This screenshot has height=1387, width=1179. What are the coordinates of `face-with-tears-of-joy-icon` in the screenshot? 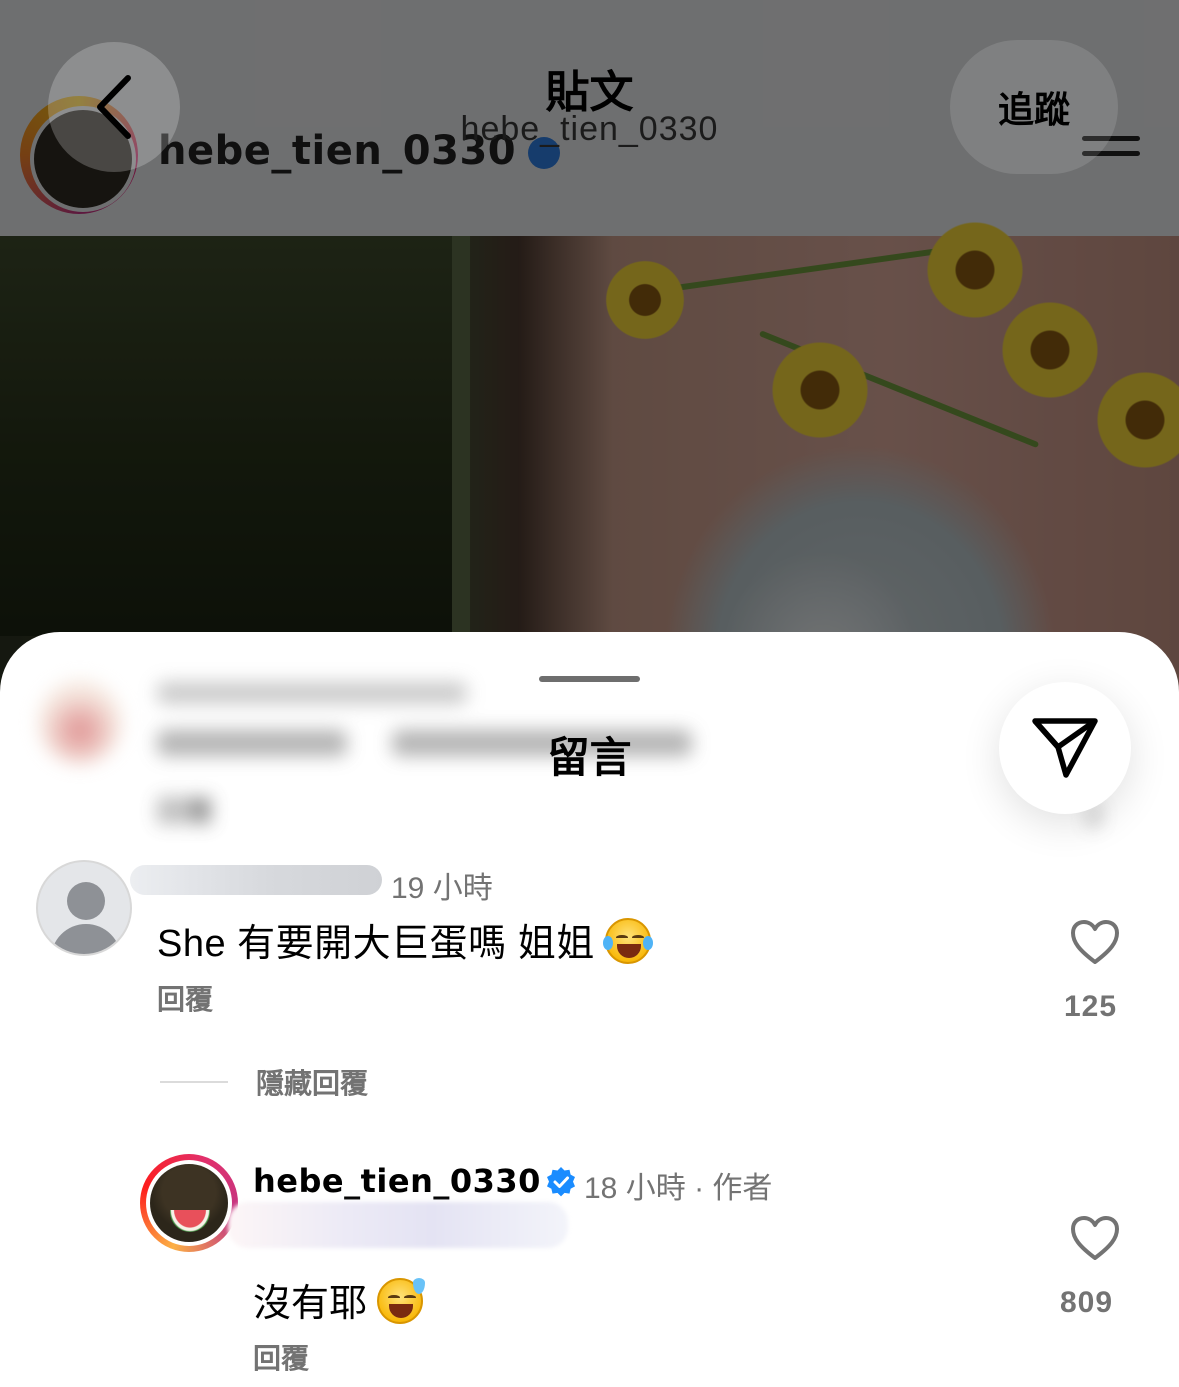 It's located at (627, 941).